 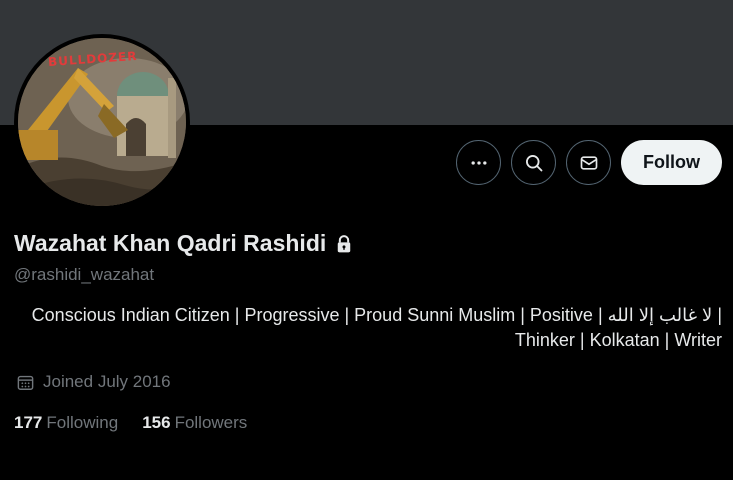 I want to click on message-button, so click(x=588, y=162).